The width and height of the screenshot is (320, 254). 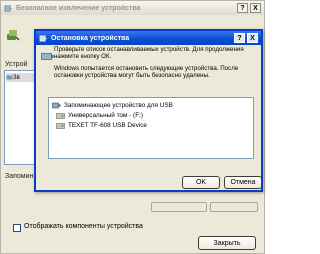 What do you see at coordinates (16, 77) in the screenshot?
I see `outer-device-item-label: Зв` at bounding box center [16, 77].